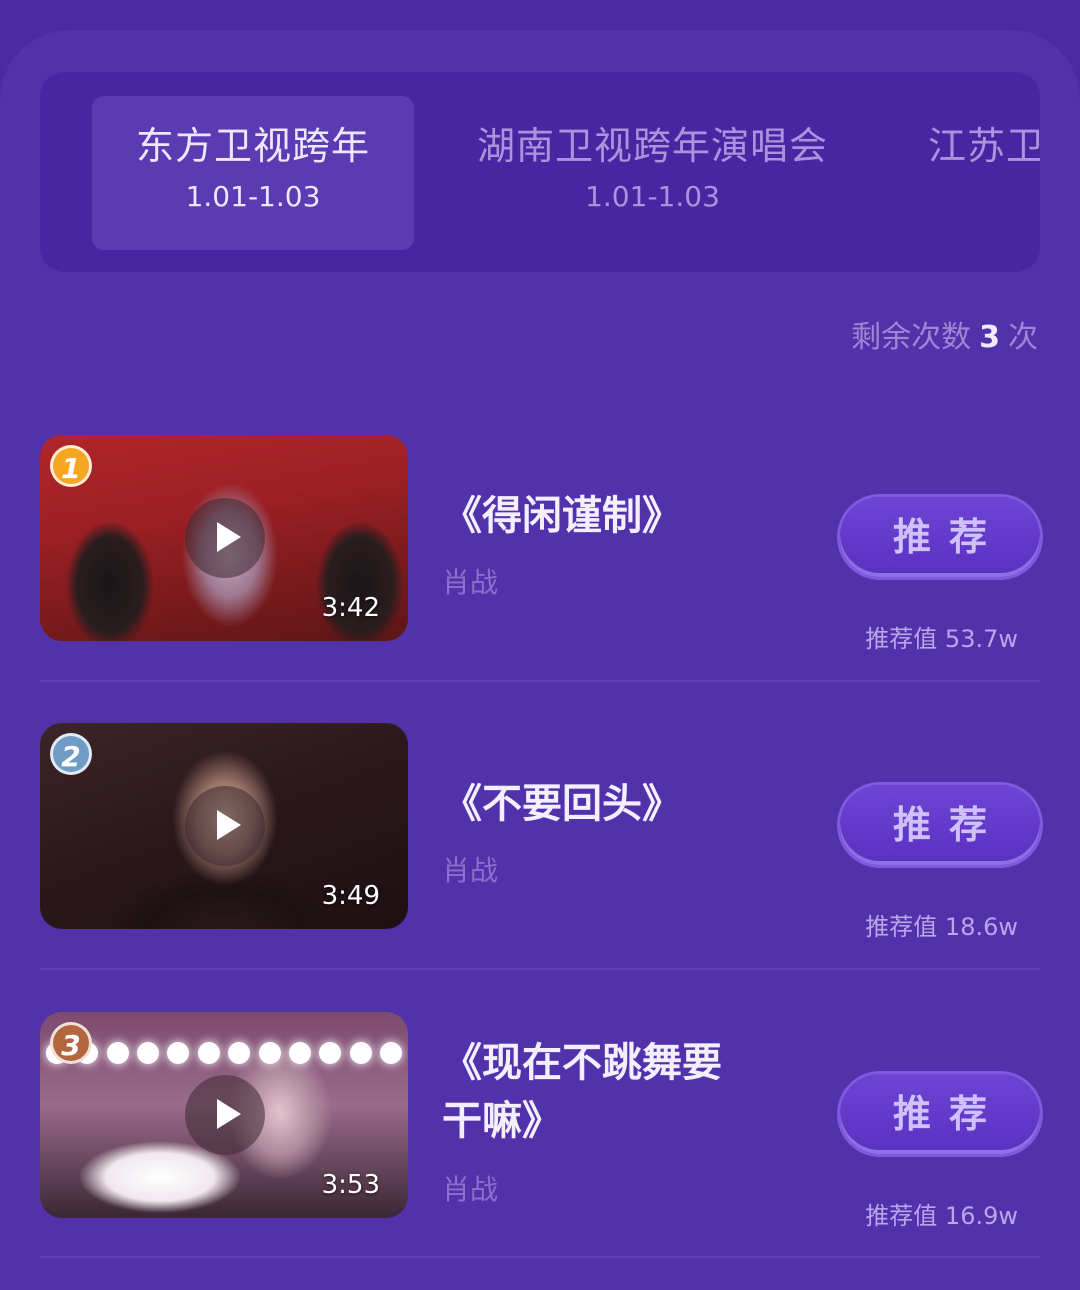  I want to click on rank-badge: 2, so click(71, 754).